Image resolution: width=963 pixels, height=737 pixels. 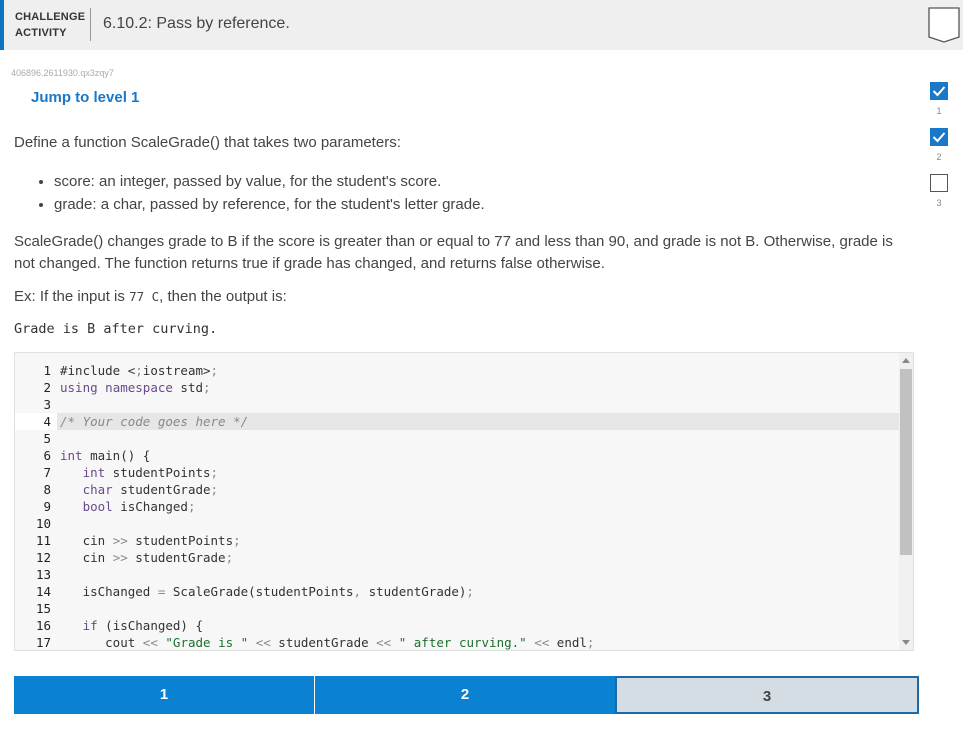 I want to click on code-line: #include <;iostream>;, so click(x=139, y=370).